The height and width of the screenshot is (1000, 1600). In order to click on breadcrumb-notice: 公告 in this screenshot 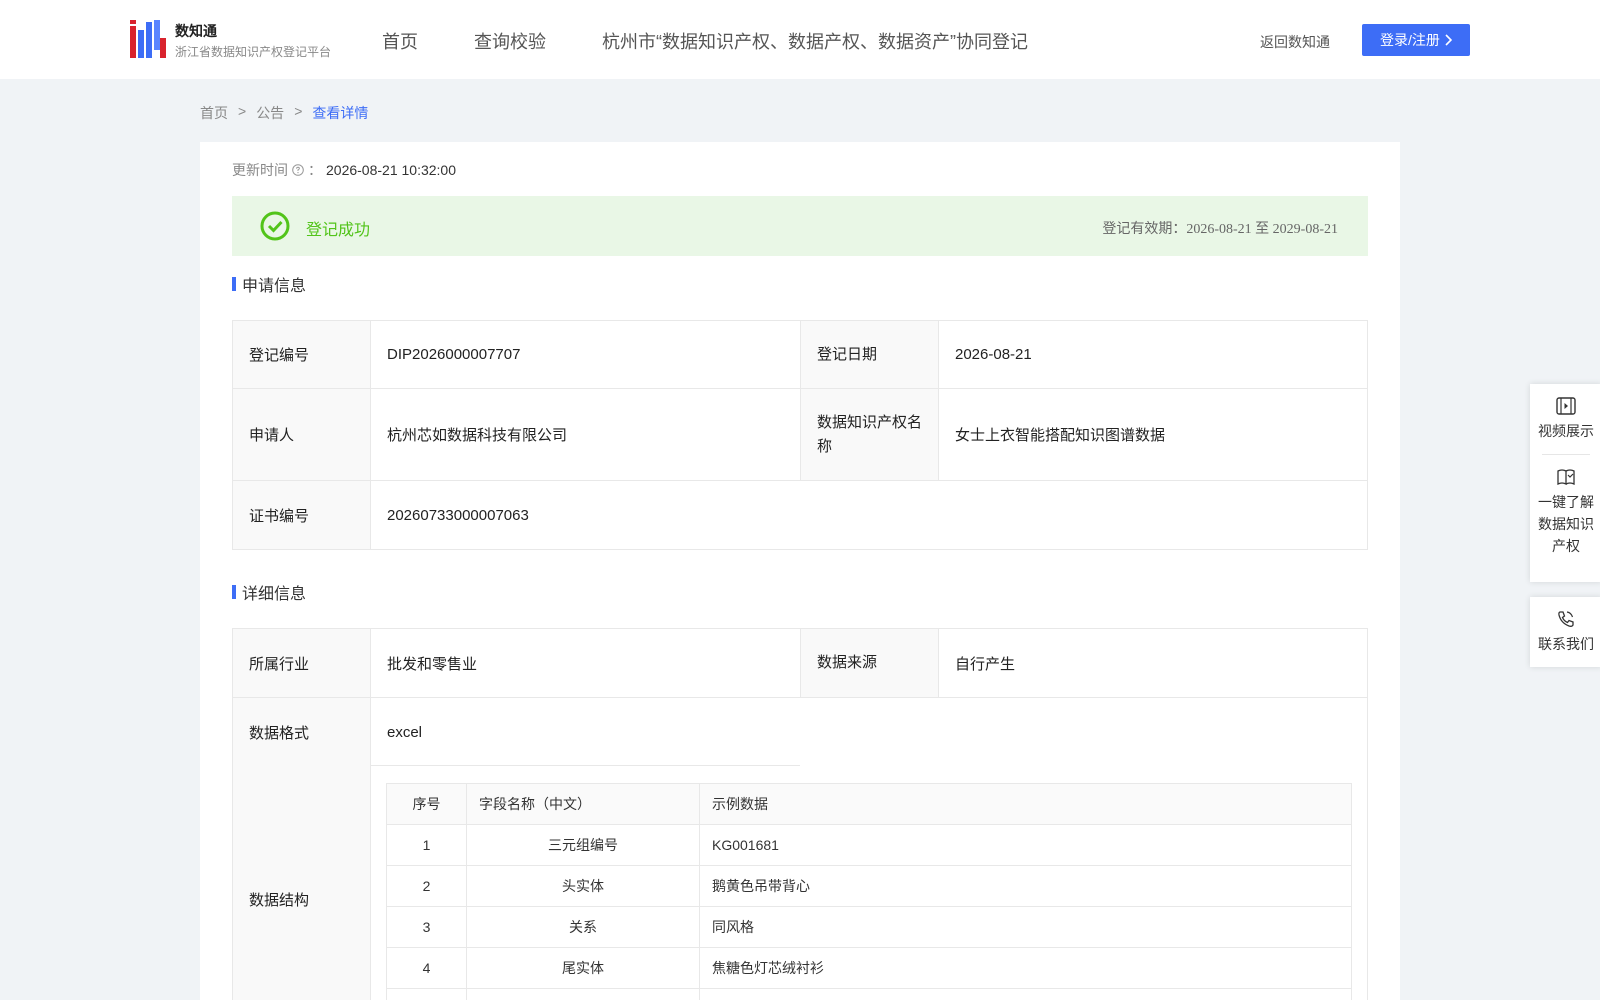, I will do `click(270, 113)`.